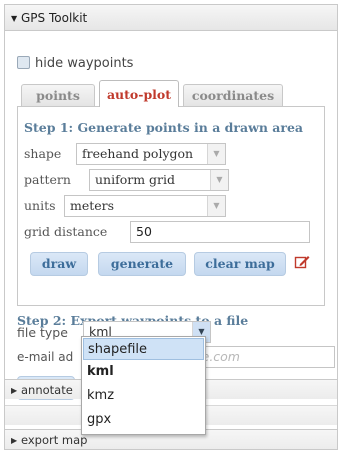  I want to click on export-map-label: export map, so click(54, 440).